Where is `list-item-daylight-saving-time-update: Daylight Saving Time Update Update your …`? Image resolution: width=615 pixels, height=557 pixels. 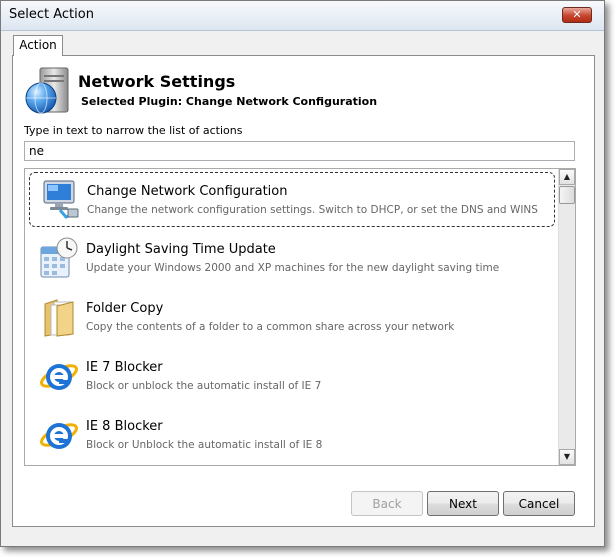
list-item-daylight-saving-time-update: Daylight Saving Time Update Update your … is located at coordinates (292, 258).